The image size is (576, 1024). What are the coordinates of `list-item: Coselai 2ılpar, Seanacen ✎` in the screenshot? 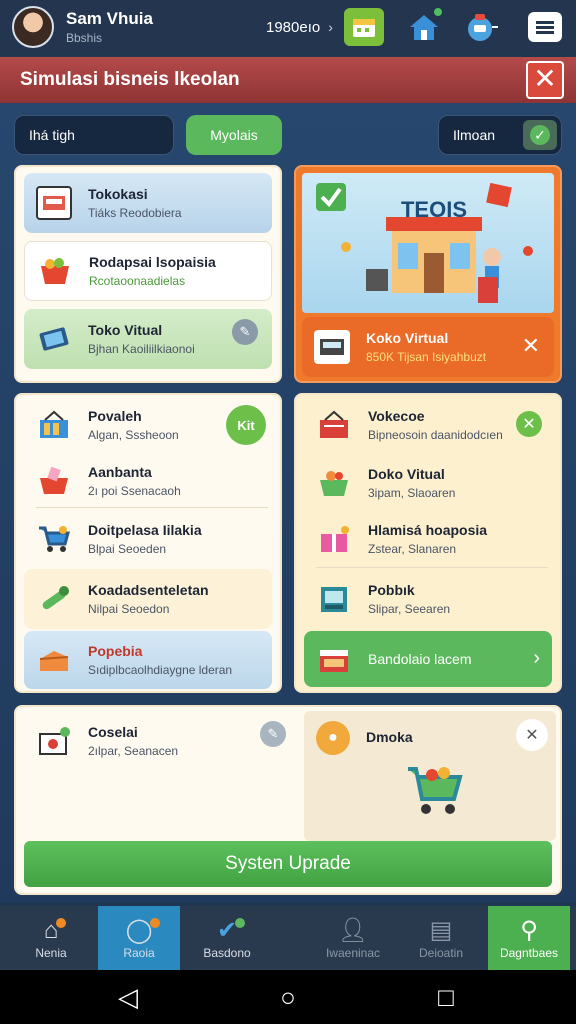 It's located at (155, 741).